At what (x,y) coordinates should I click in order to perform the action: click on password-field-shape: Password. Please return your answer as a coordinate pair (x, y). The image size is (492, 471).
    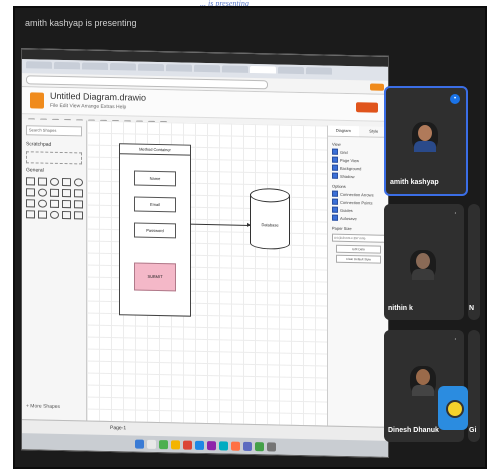
    Looking at the image, I should click on (155, 230).